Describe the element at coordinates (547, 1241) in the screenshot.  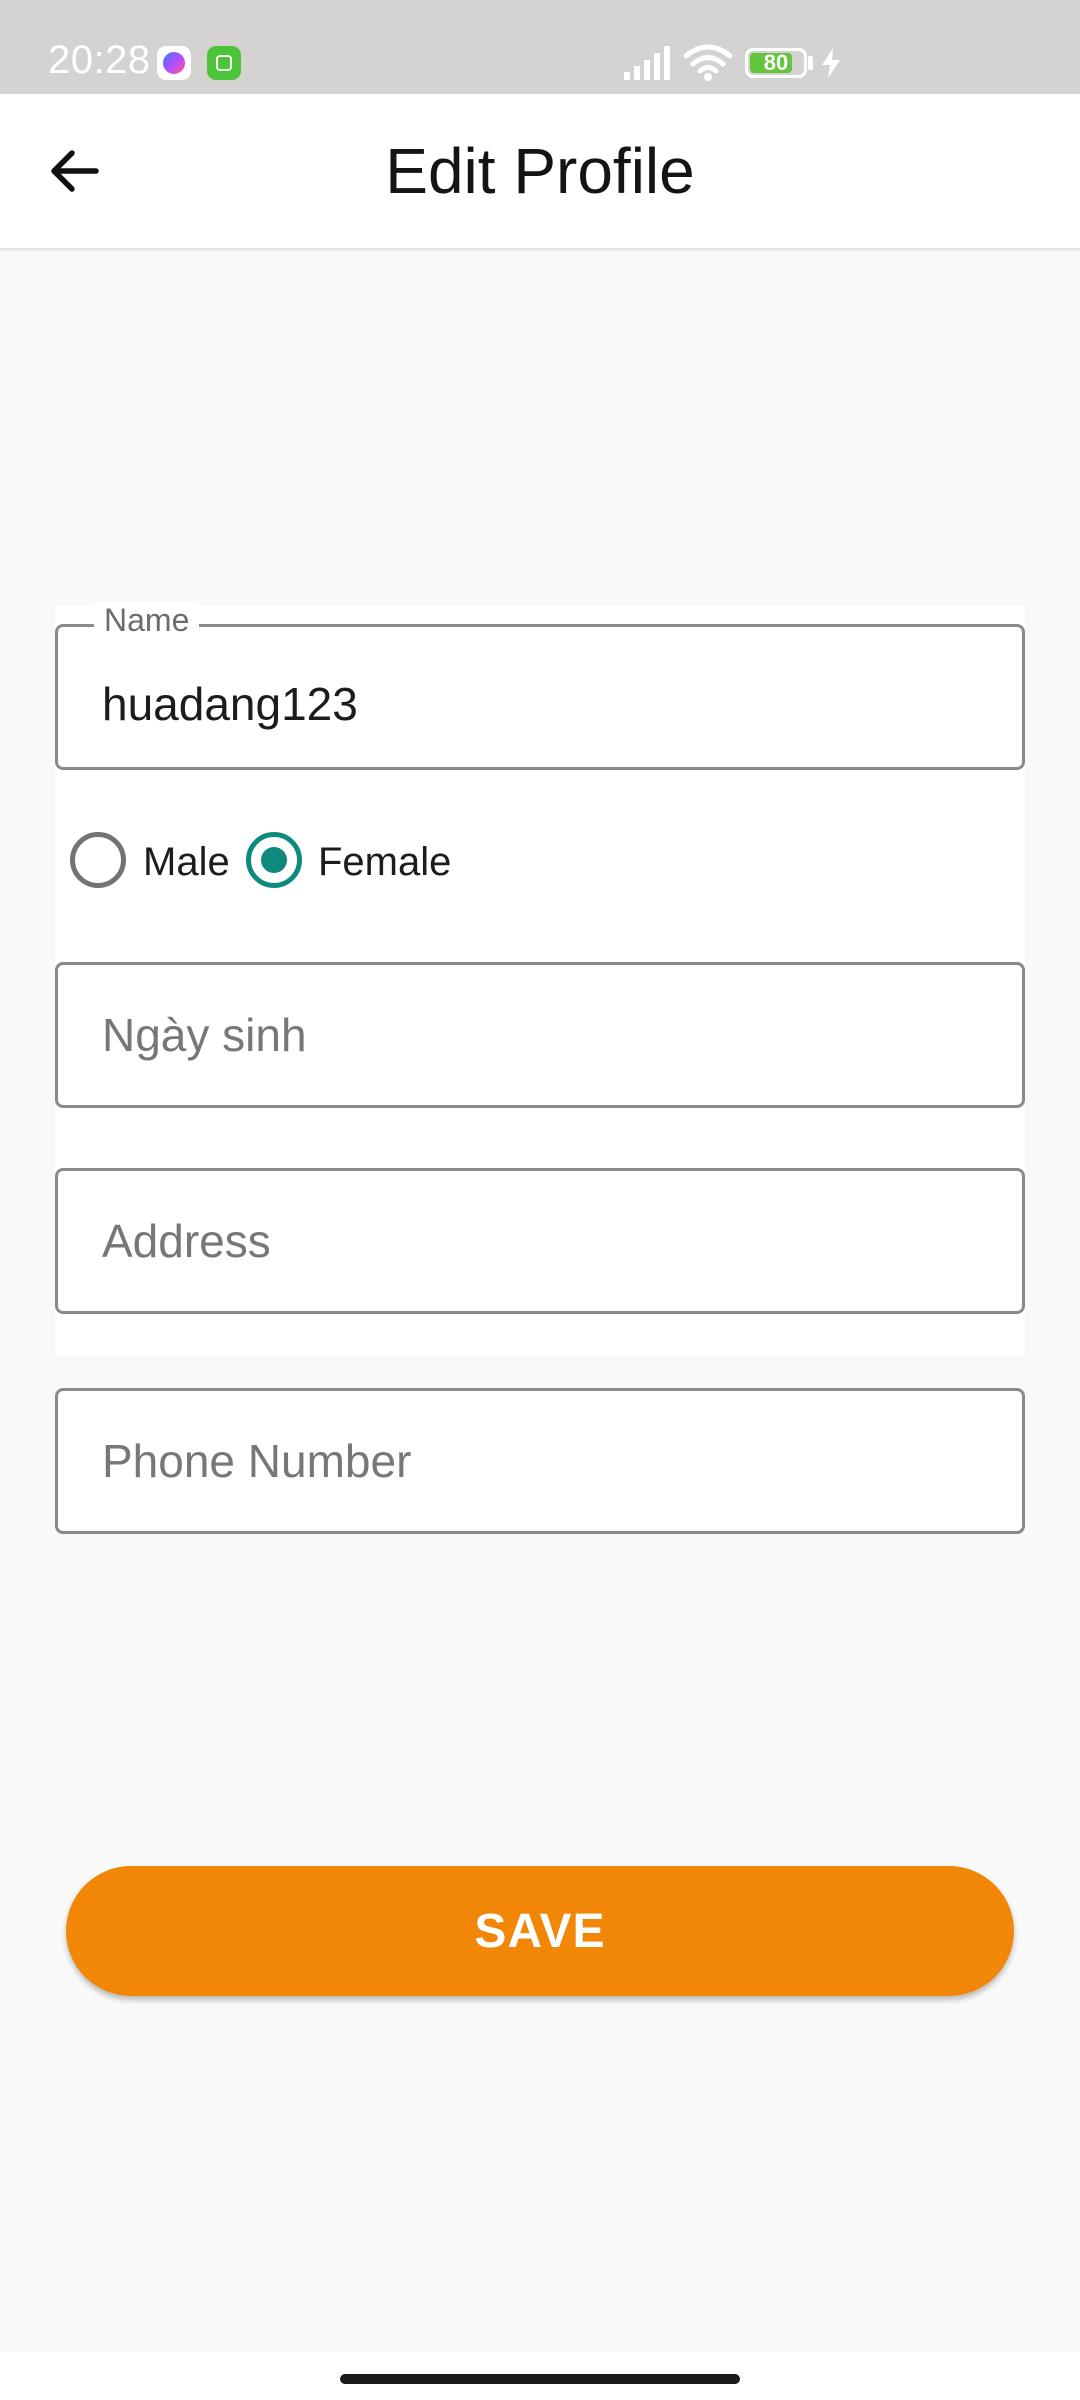
I see `address-input` at that location.